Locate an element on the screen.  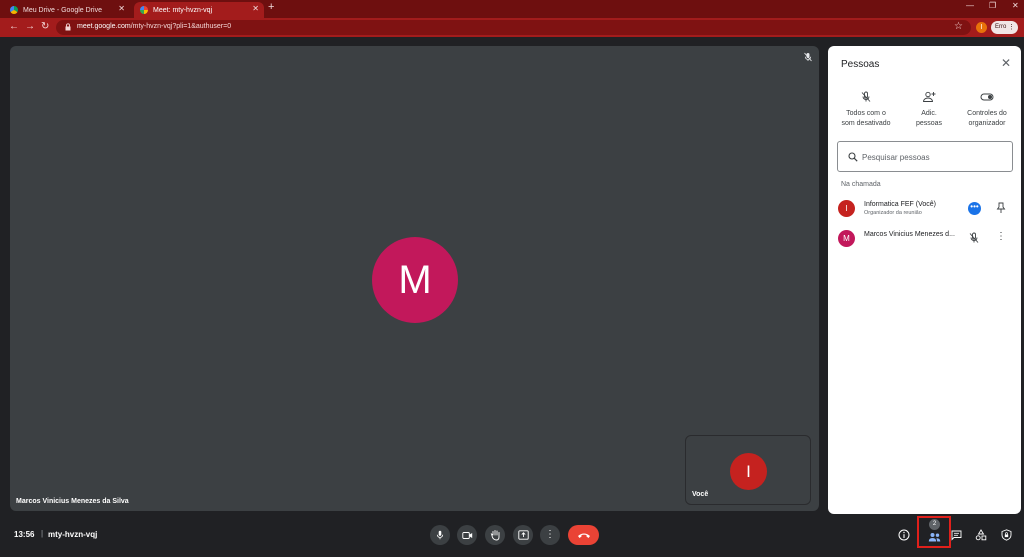
leave-call-button is located at coordinates (583, 535).